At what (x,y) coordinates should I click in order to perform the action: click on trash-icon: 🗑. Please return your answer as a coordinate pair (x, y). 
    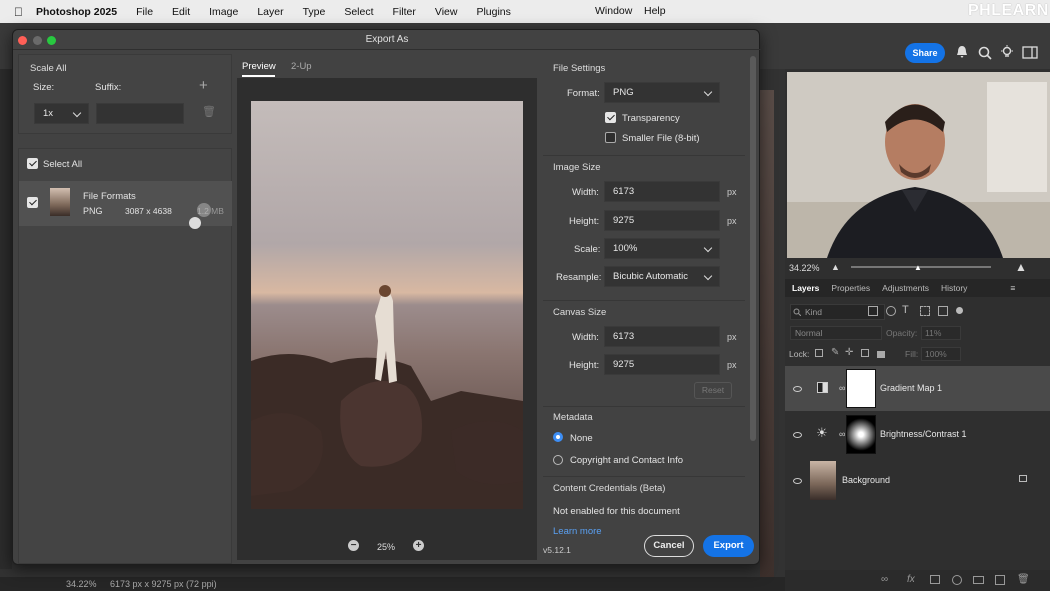
    Looking at the image, I should click on (209, 111).